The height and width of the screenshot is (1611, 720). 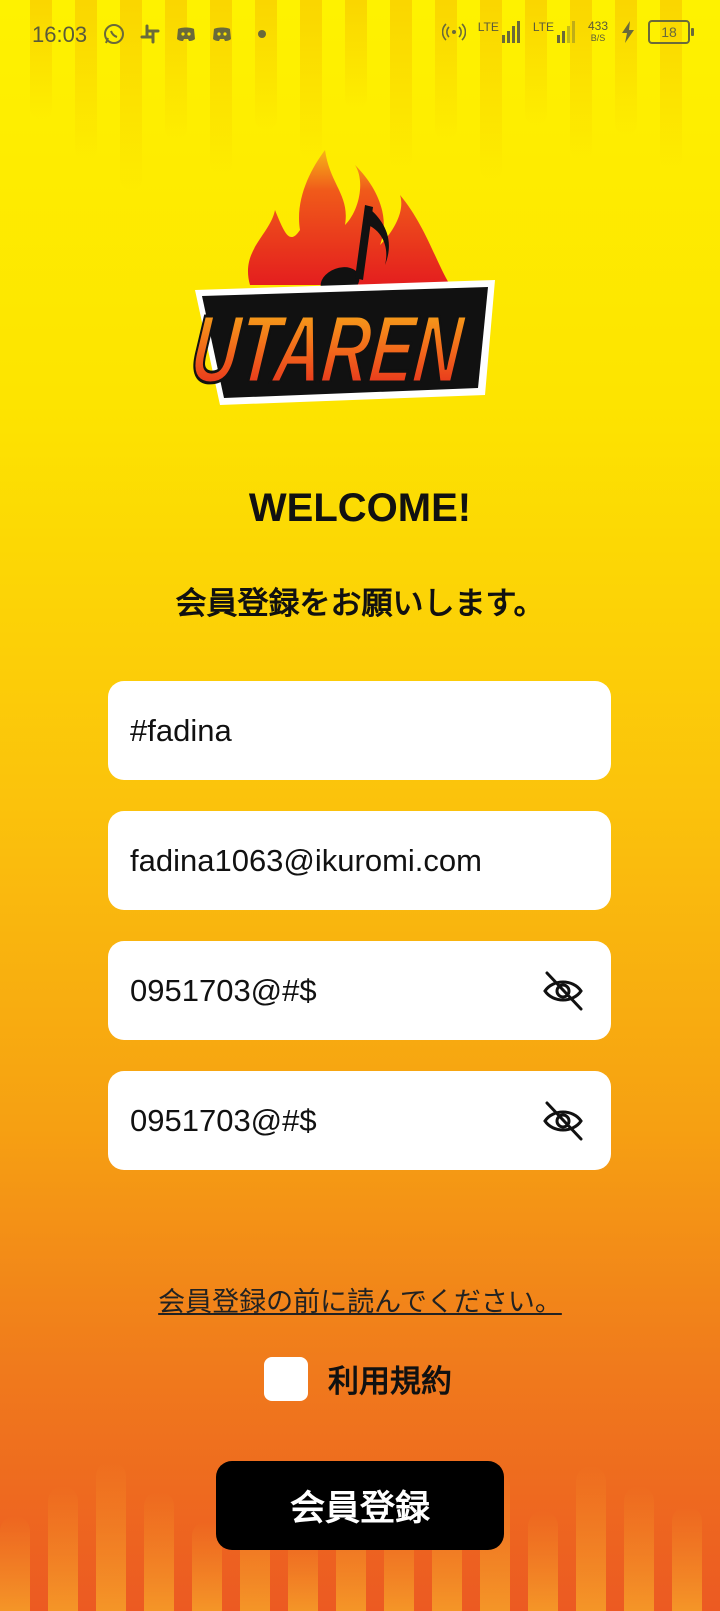 I want to click on signal-1: LTE, so click(x=499, y=32).